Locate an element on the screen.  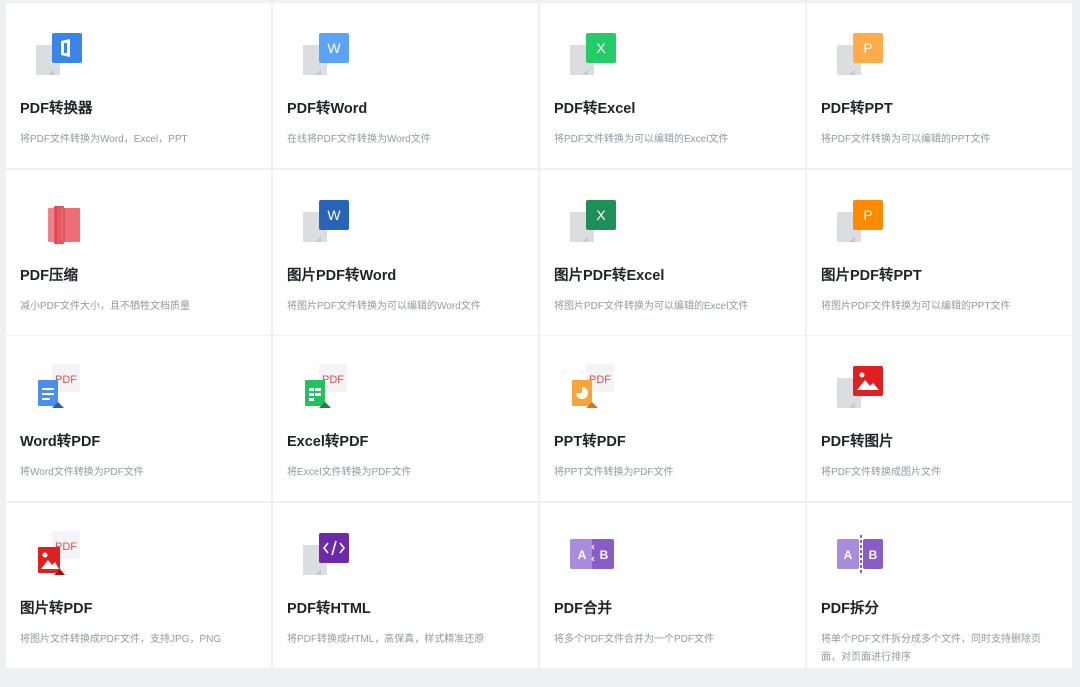
tool-title: Excel转PDF is located at coordinates (328, 442).